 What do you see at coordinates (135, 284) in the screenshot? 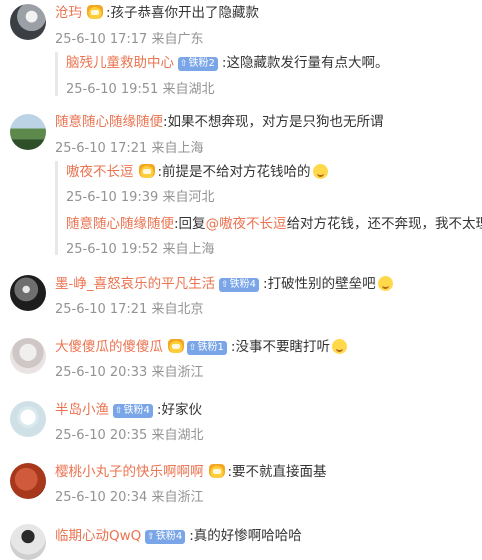
I see `username-link: 墨-峥_喜怒哀乐的平凡生活` at bounding box center [135, 284].